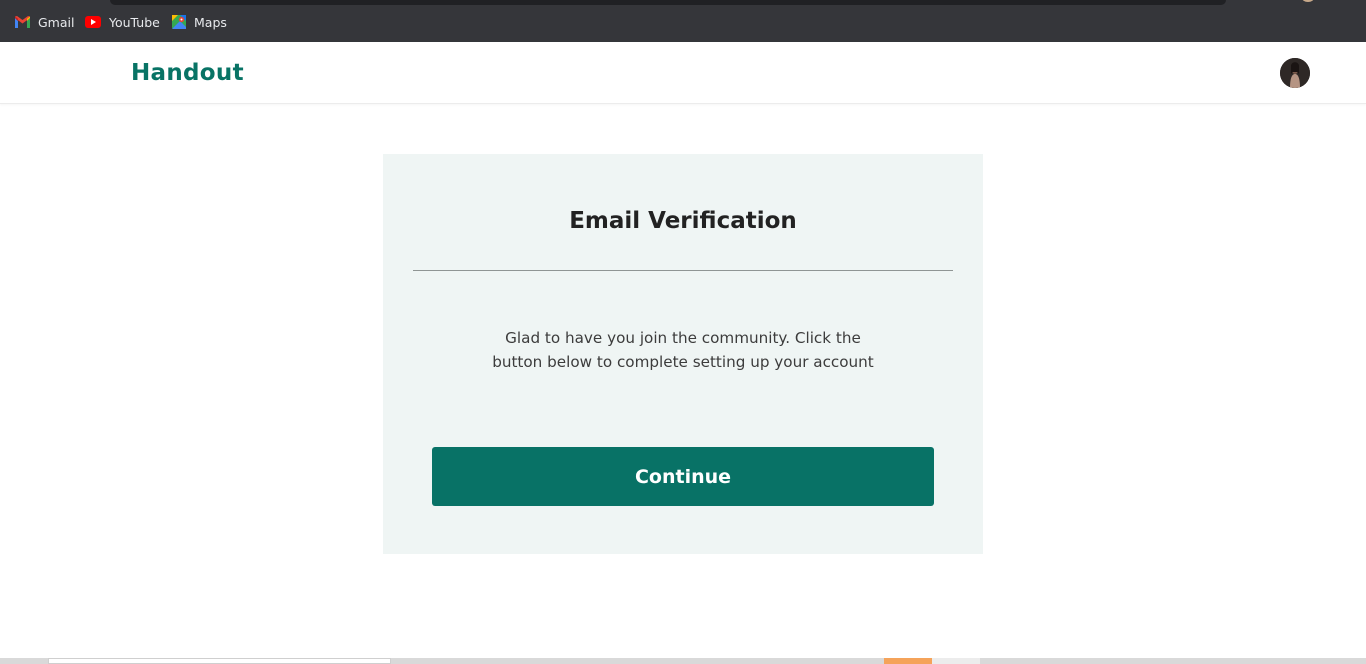 This screenshot has width=1366, height=664. I want to click on bottom-strip-segment, so click(219, 661).